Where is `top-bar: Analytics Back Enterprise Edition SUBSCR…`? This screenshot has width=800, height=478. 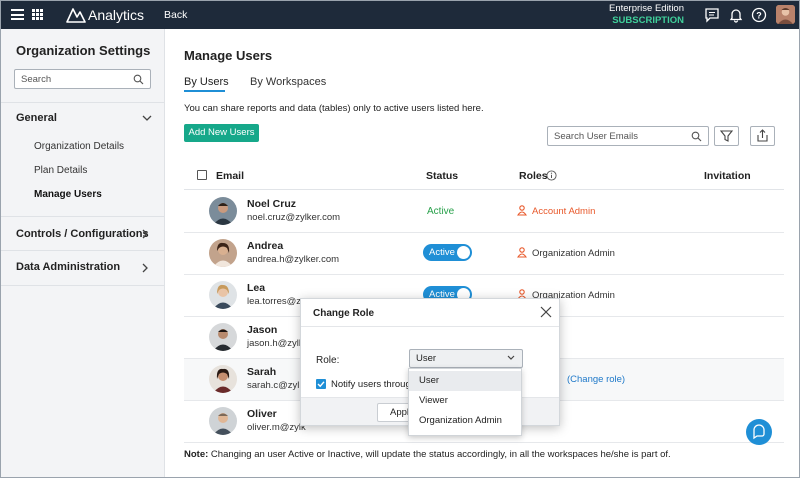 top-bar: Analytics Back Enterprise Edition SUBSCR… is located at coordinates (400, 15).